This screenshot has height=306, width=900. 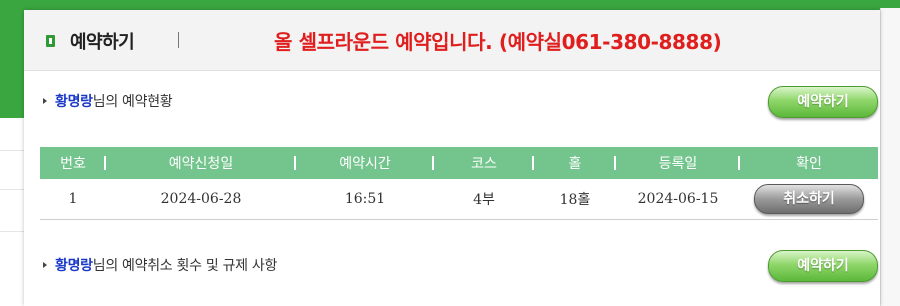 What do you see at coordinates (809, 164) in the screenshot?
I see `column-header: 확인` at bounding box center [809, 164].